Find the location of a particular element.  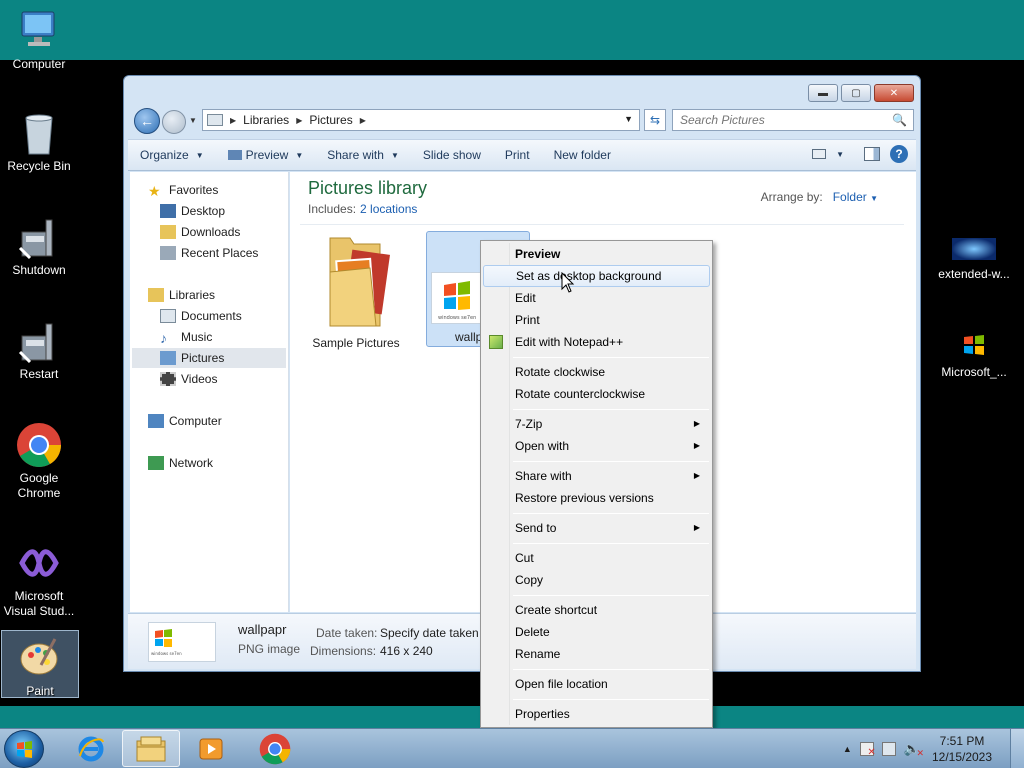

close-button: ✕ is located at coordinates (894, 93).